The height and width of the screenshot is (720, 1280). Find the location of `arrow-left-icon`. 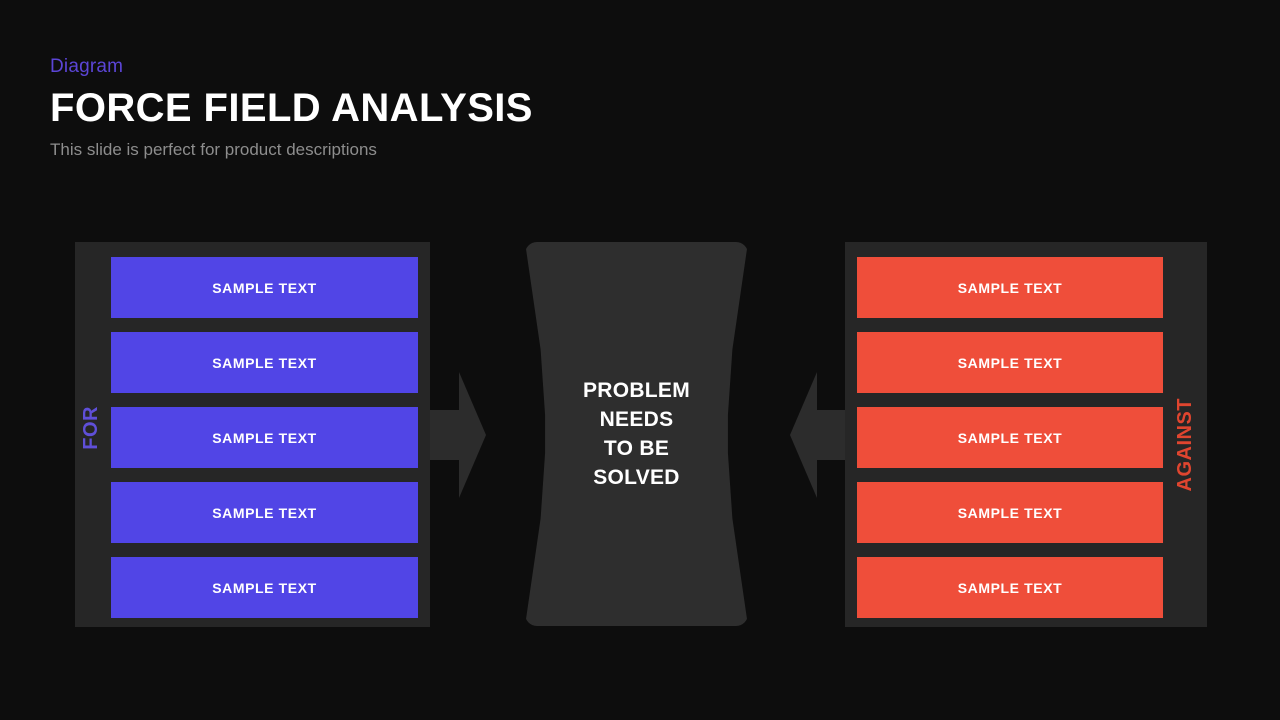

arrow-left-icon is located at coordinates (818, 435).